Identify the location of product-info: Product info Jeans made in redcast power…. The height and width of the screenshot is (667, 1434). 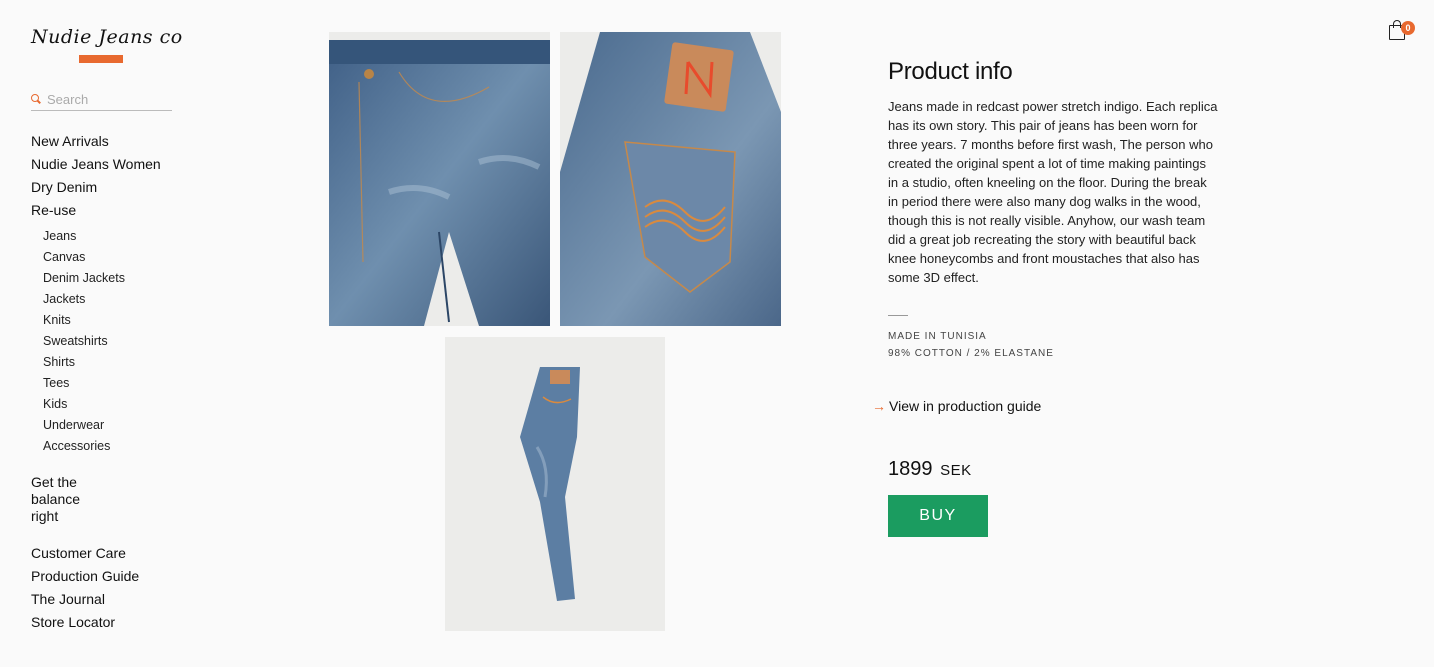
(1053, 209).